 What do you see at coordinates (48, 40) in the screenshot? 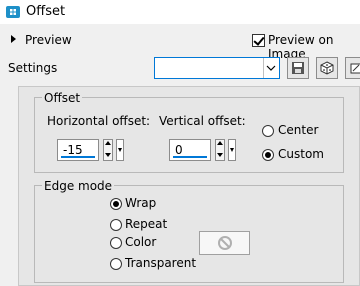
I see `preview-toggle: Preview` at bounding box center [48, 40].